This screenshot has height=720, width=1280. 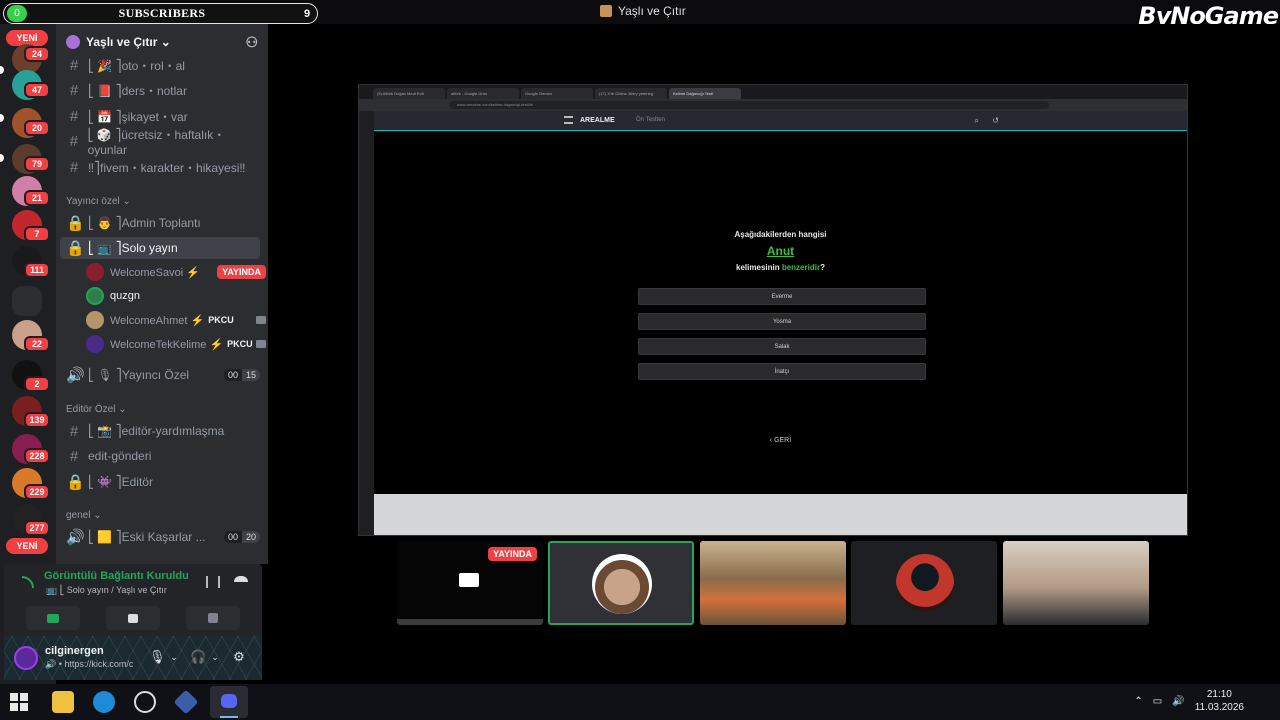 What do you see at coordinates (116, 576) in the screenshot?
I see `voice-status: Görüntülü Bağlantı Kuruldu` at bounding box center [116, 576].